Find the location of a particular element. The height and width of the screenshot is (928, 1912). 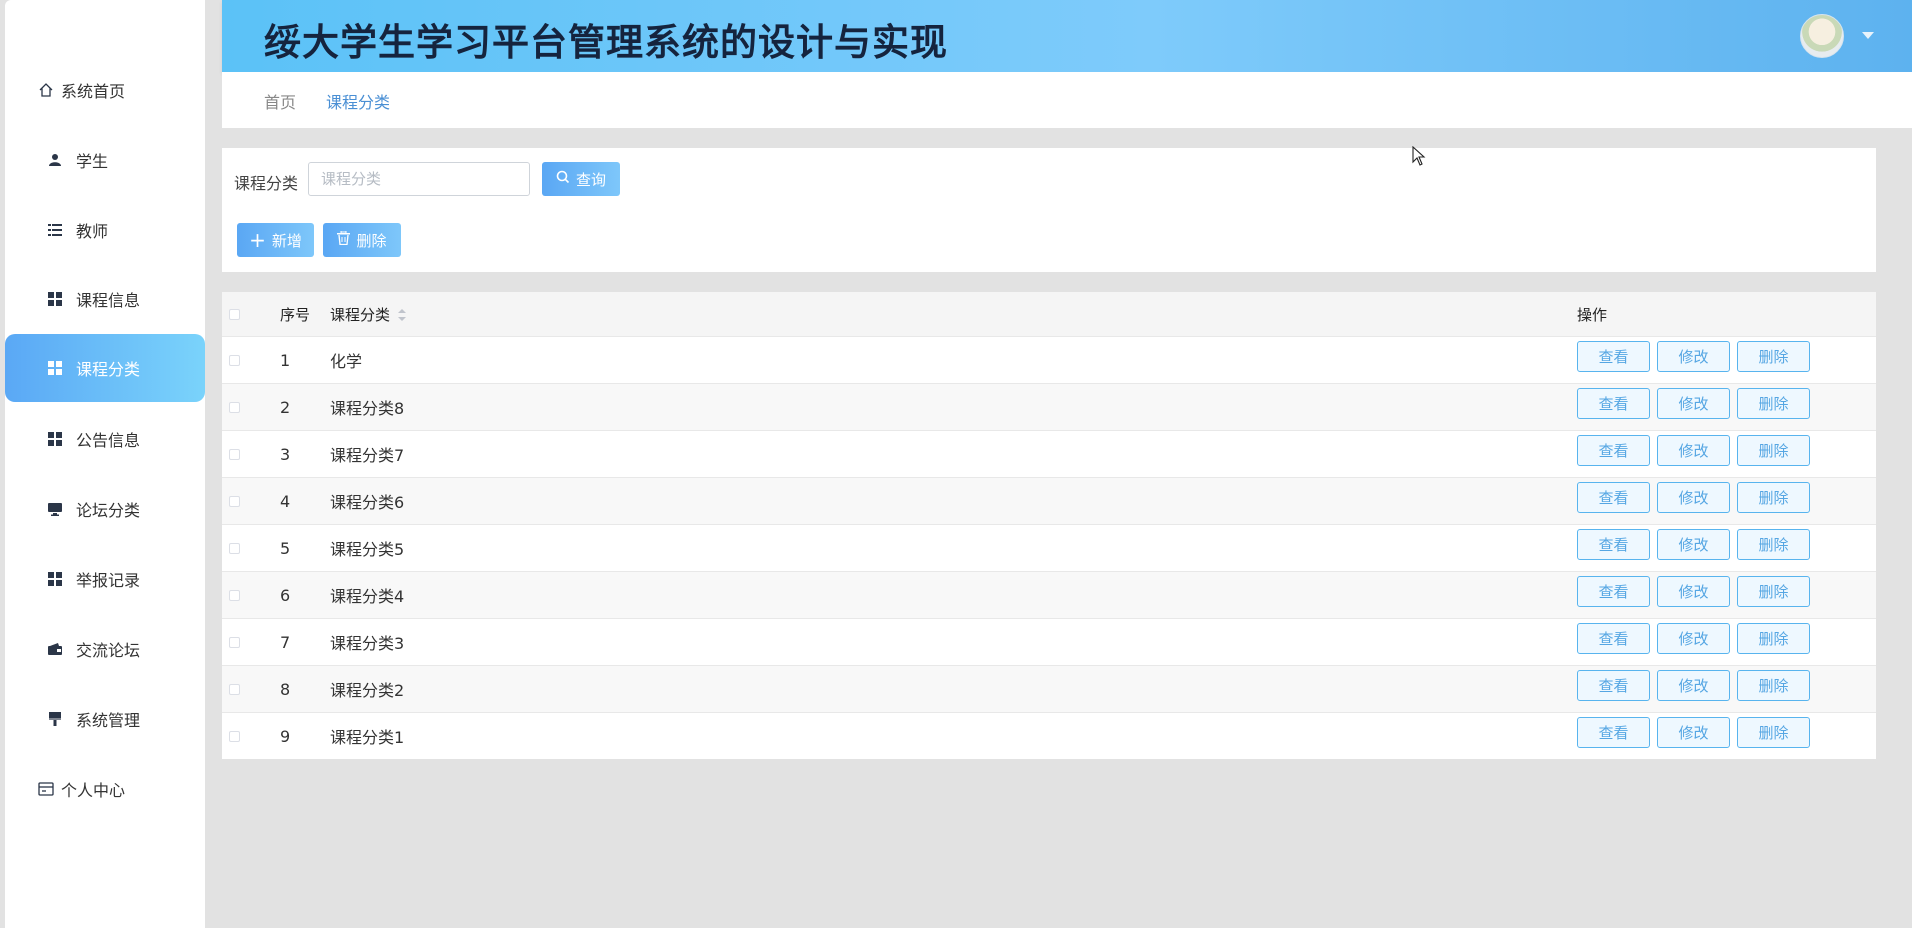

sidebar-item-course-info: 课程信息 is located at coordinates (105, 299).